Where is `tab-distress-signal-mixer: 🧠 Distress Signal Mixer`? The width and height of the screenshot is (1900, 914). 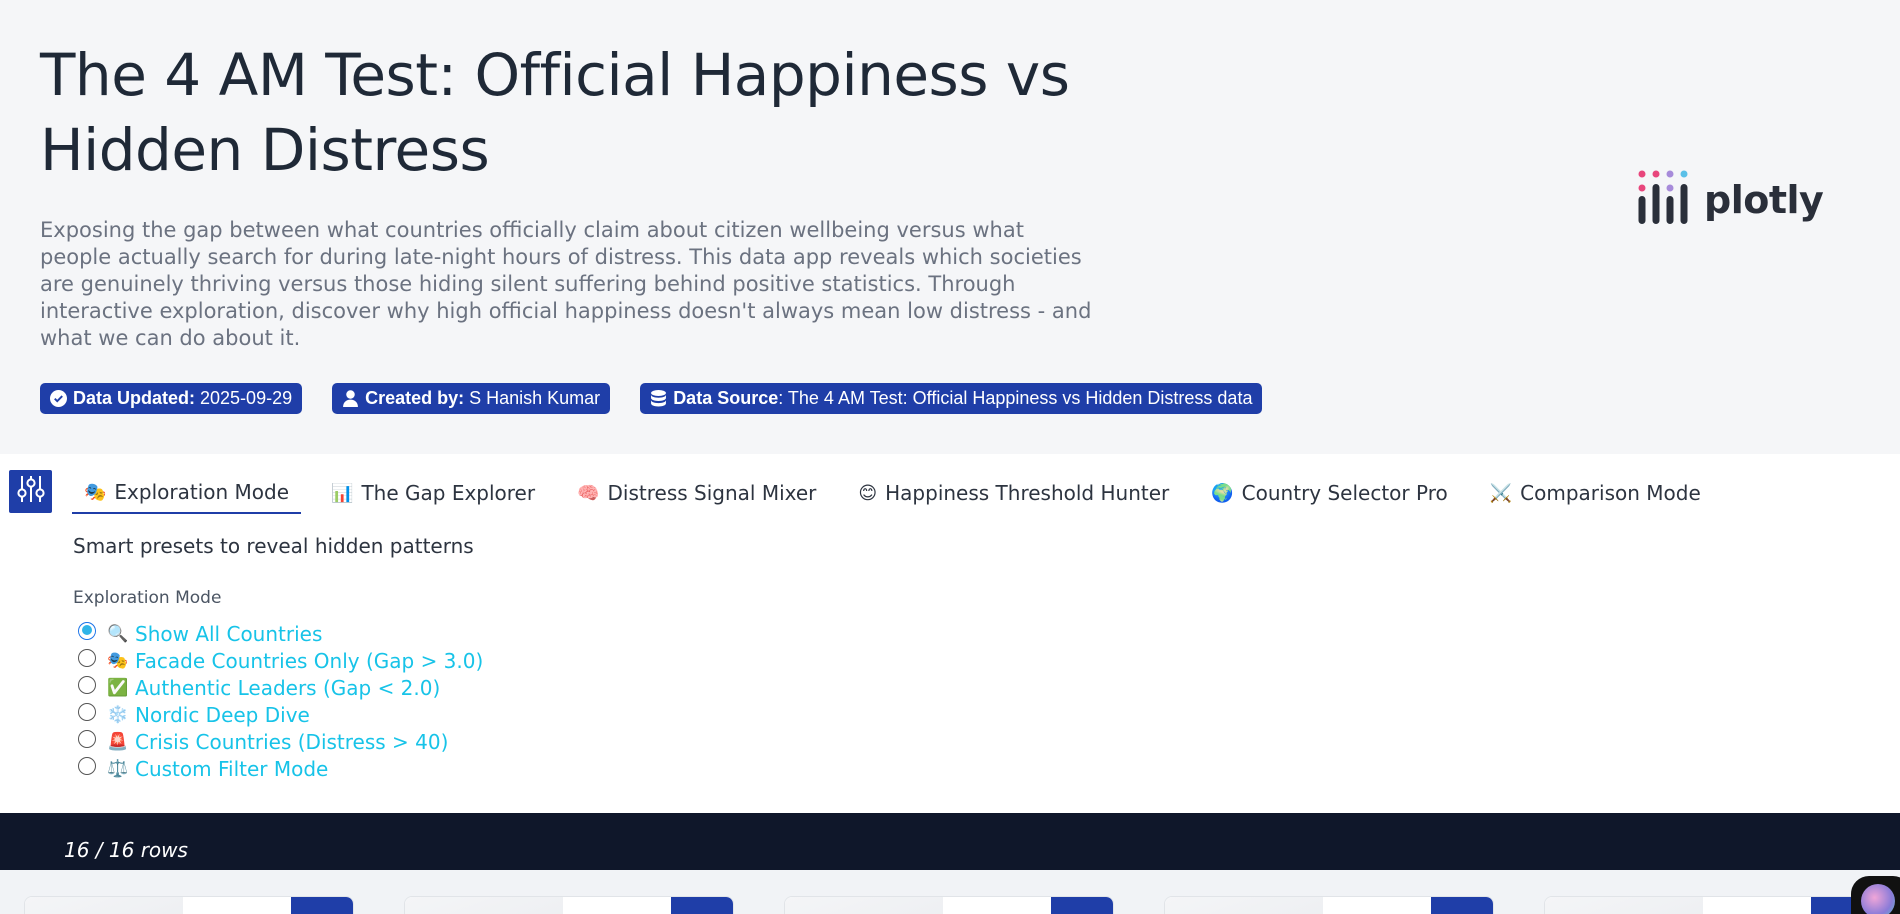 tab-distress-signal-mixer: 🧠 Distress Signal Mixer is located at coordinates (696, 493).